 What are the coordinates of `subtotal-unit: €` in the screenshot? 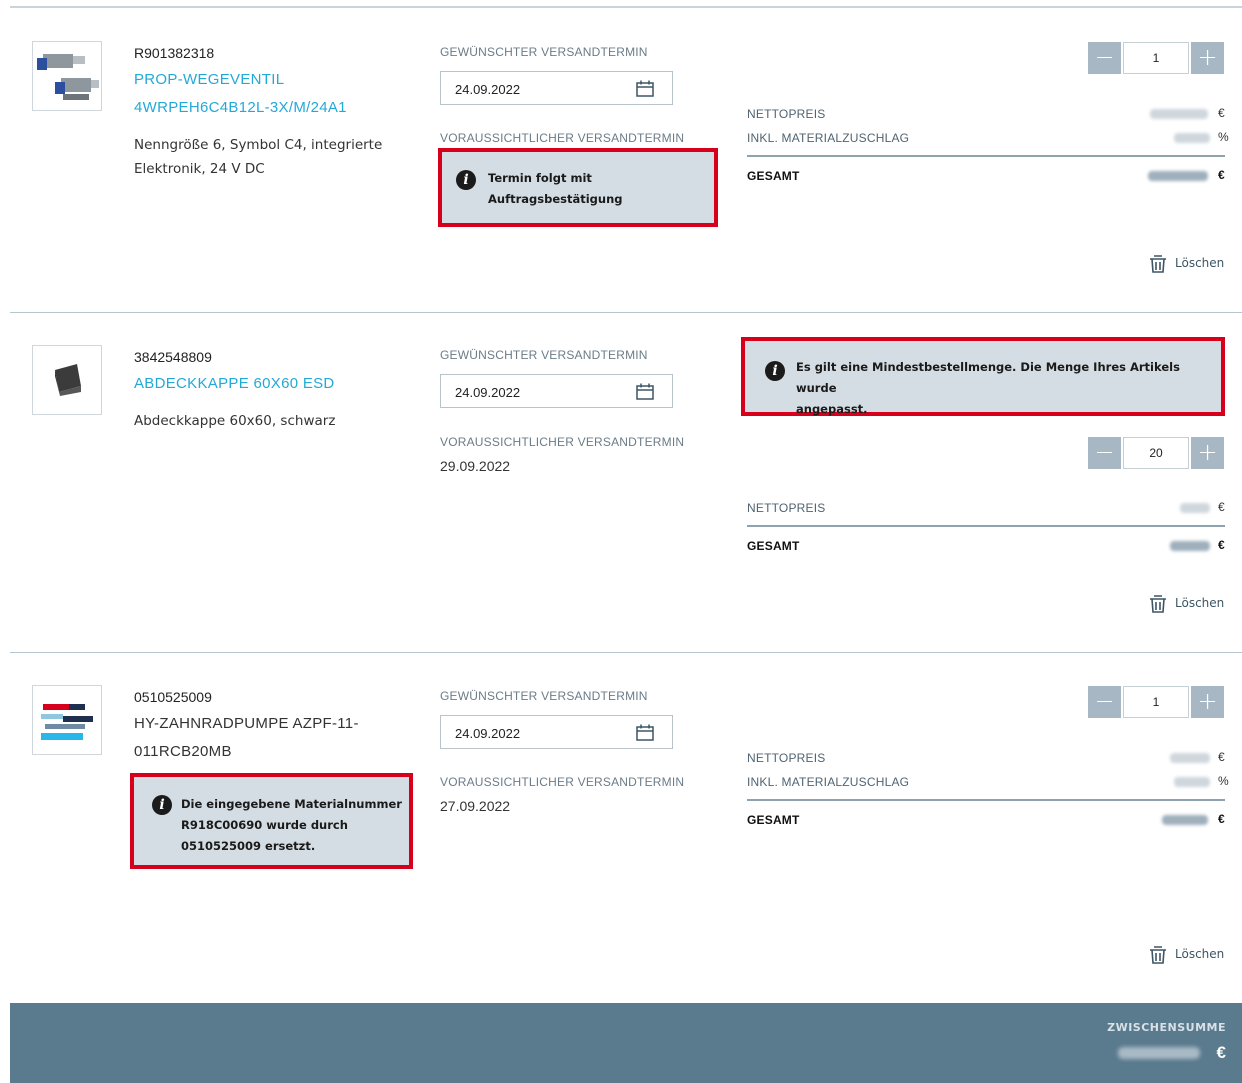 It's located at (1221, 1052).